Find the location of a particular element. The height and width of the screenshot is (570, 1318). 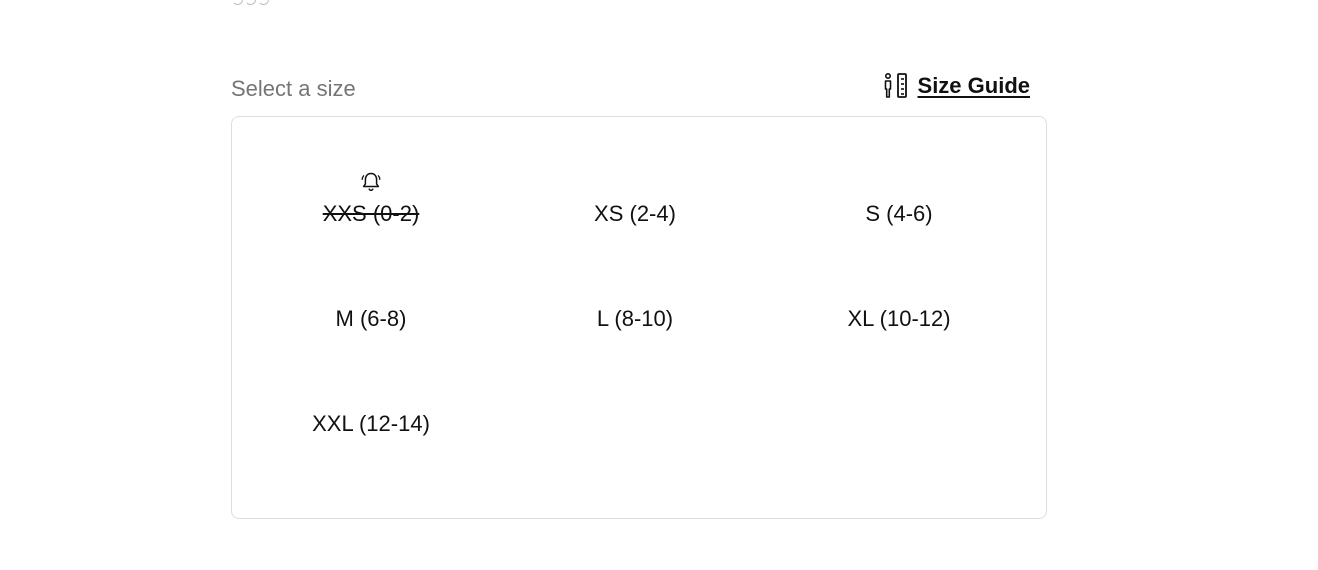

size-header: Select a size Size Guide is located at coordinates (630, 86).